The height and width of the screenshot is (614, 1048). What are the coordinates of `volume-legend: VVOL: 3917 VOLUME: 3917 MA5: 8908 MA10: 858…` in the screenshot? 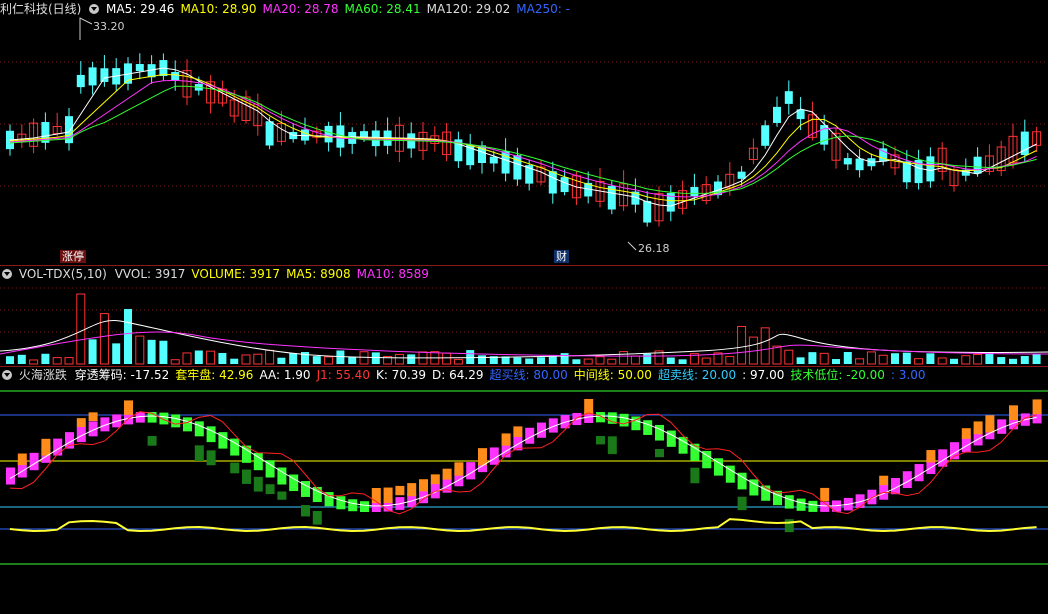 It's located at (275, 274).